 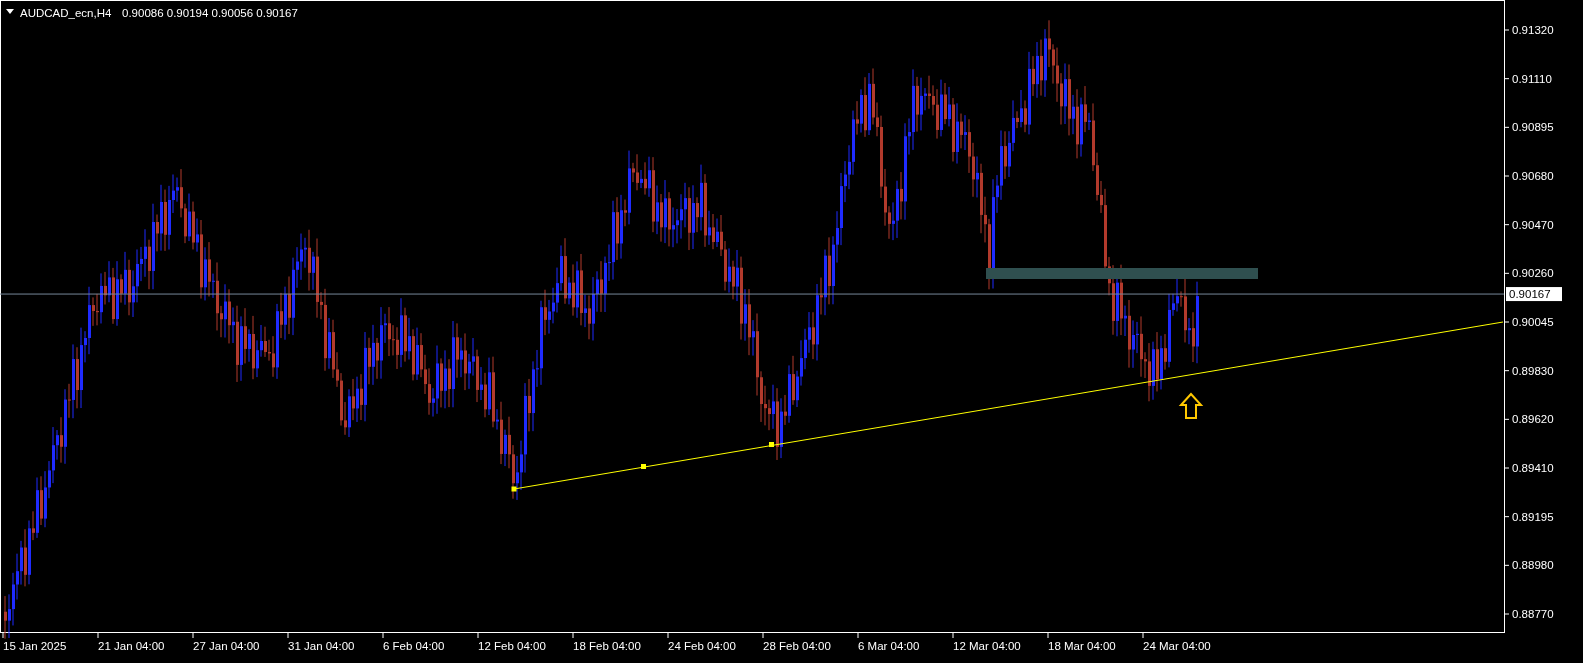 I want to click on time-axis-label: 31 Jan 04:00, so click(x=321, y=646).